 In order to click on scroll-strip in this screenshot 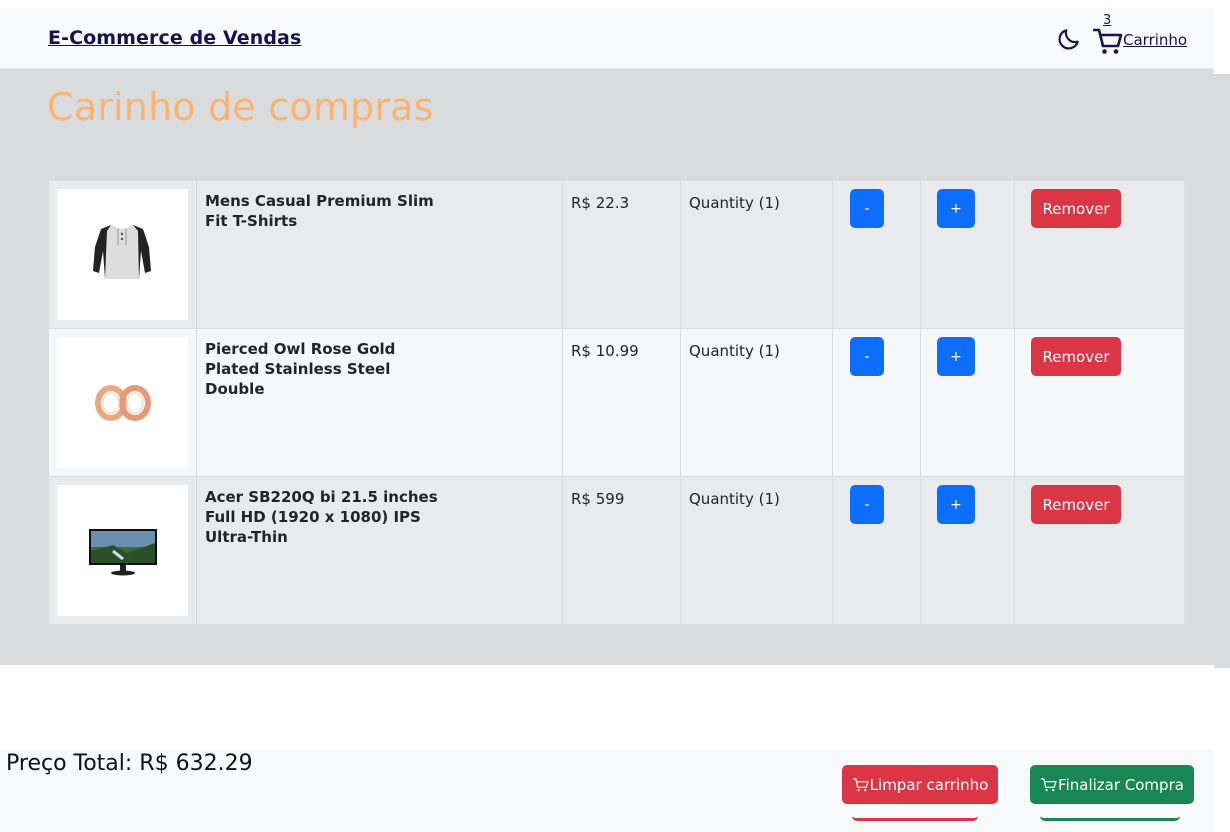, I will do `click(1222, 371)`.